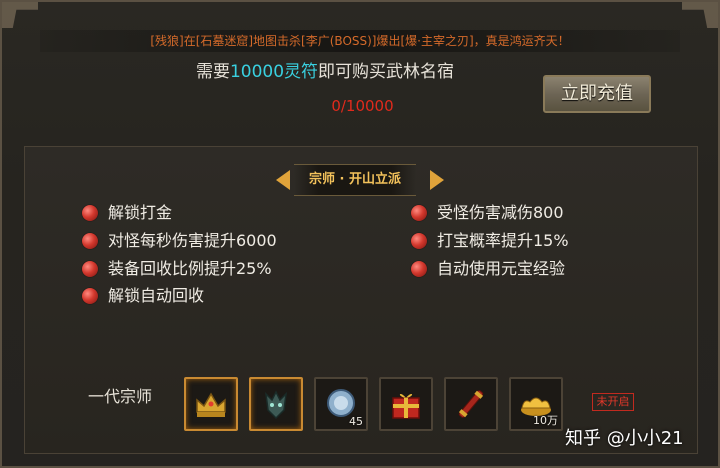  What do you see at coordinates (356, 421) in the screenshot?
I see `item-count: 45` at bounding box center [356, 421].